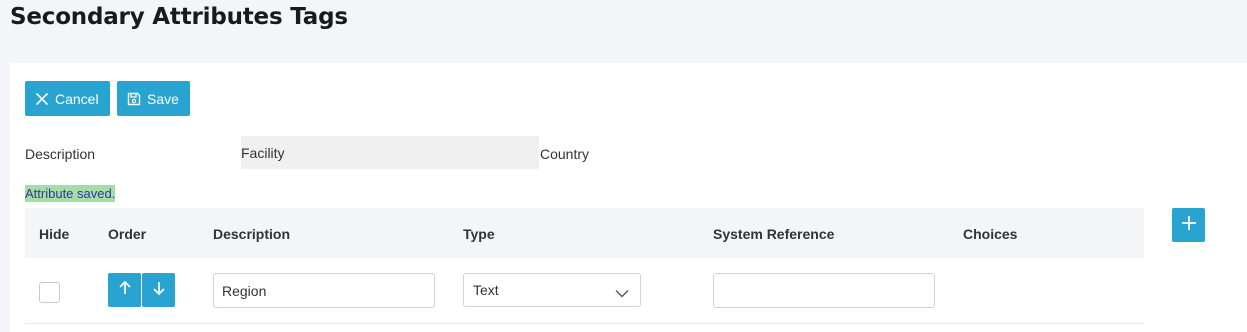 The height and width of the screenshot is (332, 1247). I want to click on plus-icon, so click(1189, 225).